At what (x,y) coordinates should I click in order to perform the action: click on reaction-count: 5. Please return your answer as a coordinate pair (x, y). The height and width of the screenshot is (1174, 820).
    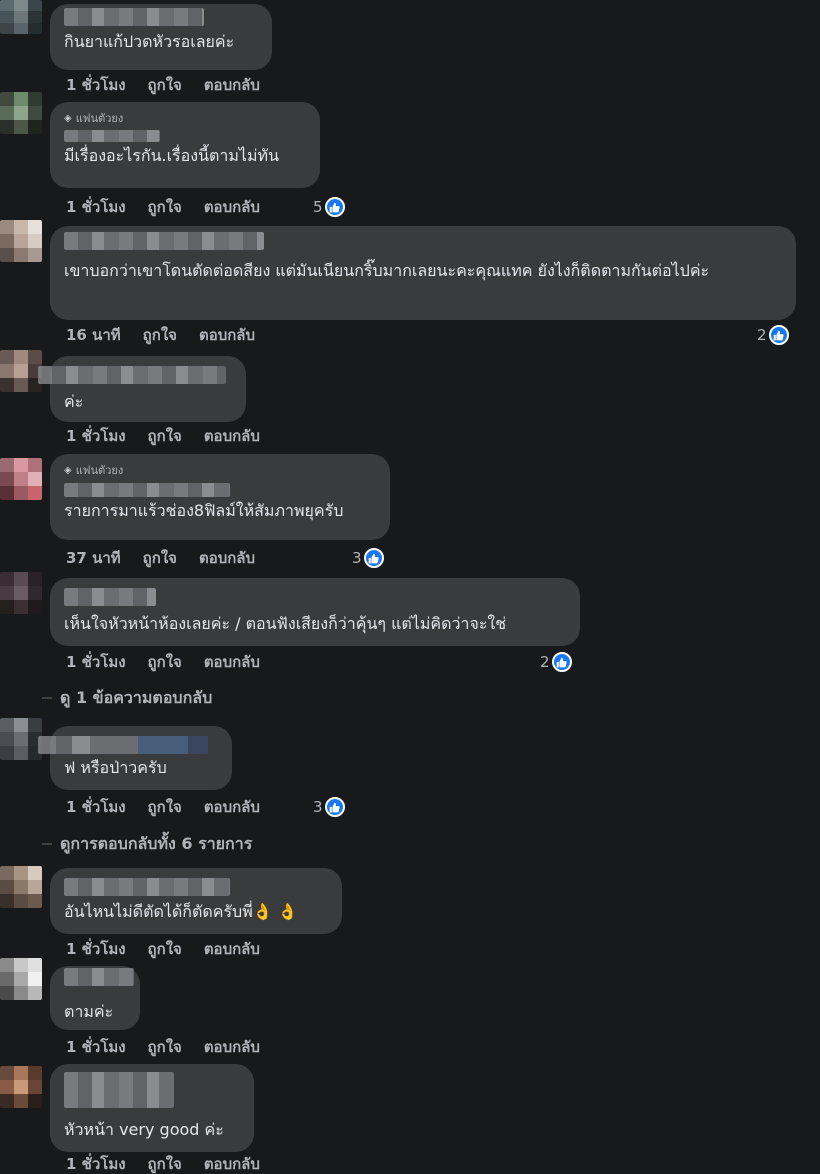
    Looking at the image, I should click on (329, 207).